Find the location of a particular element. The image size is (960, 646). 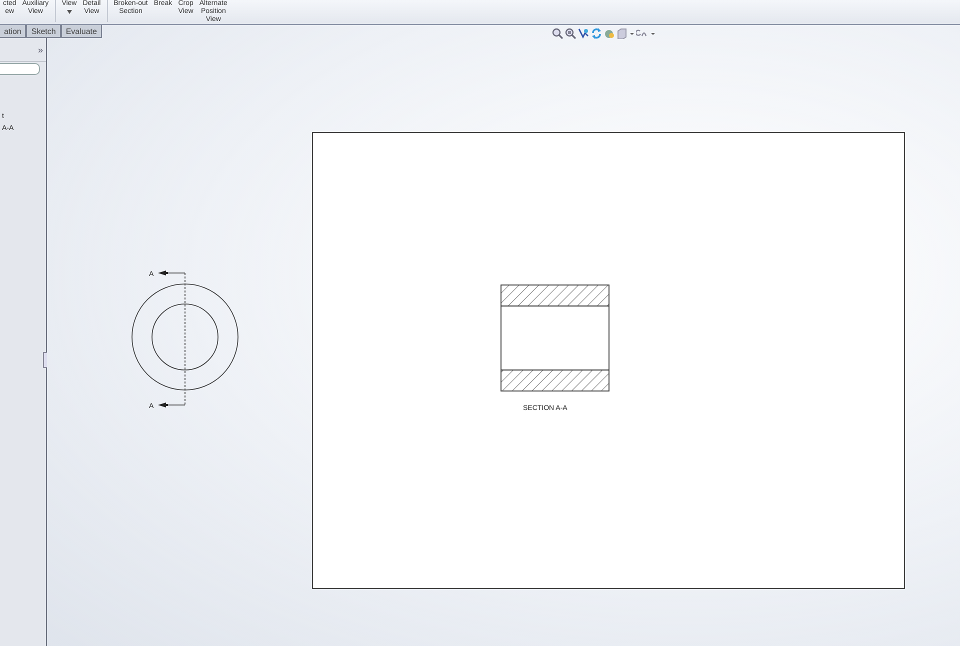

view-orientation-icon is located at coordinates (625, 33).